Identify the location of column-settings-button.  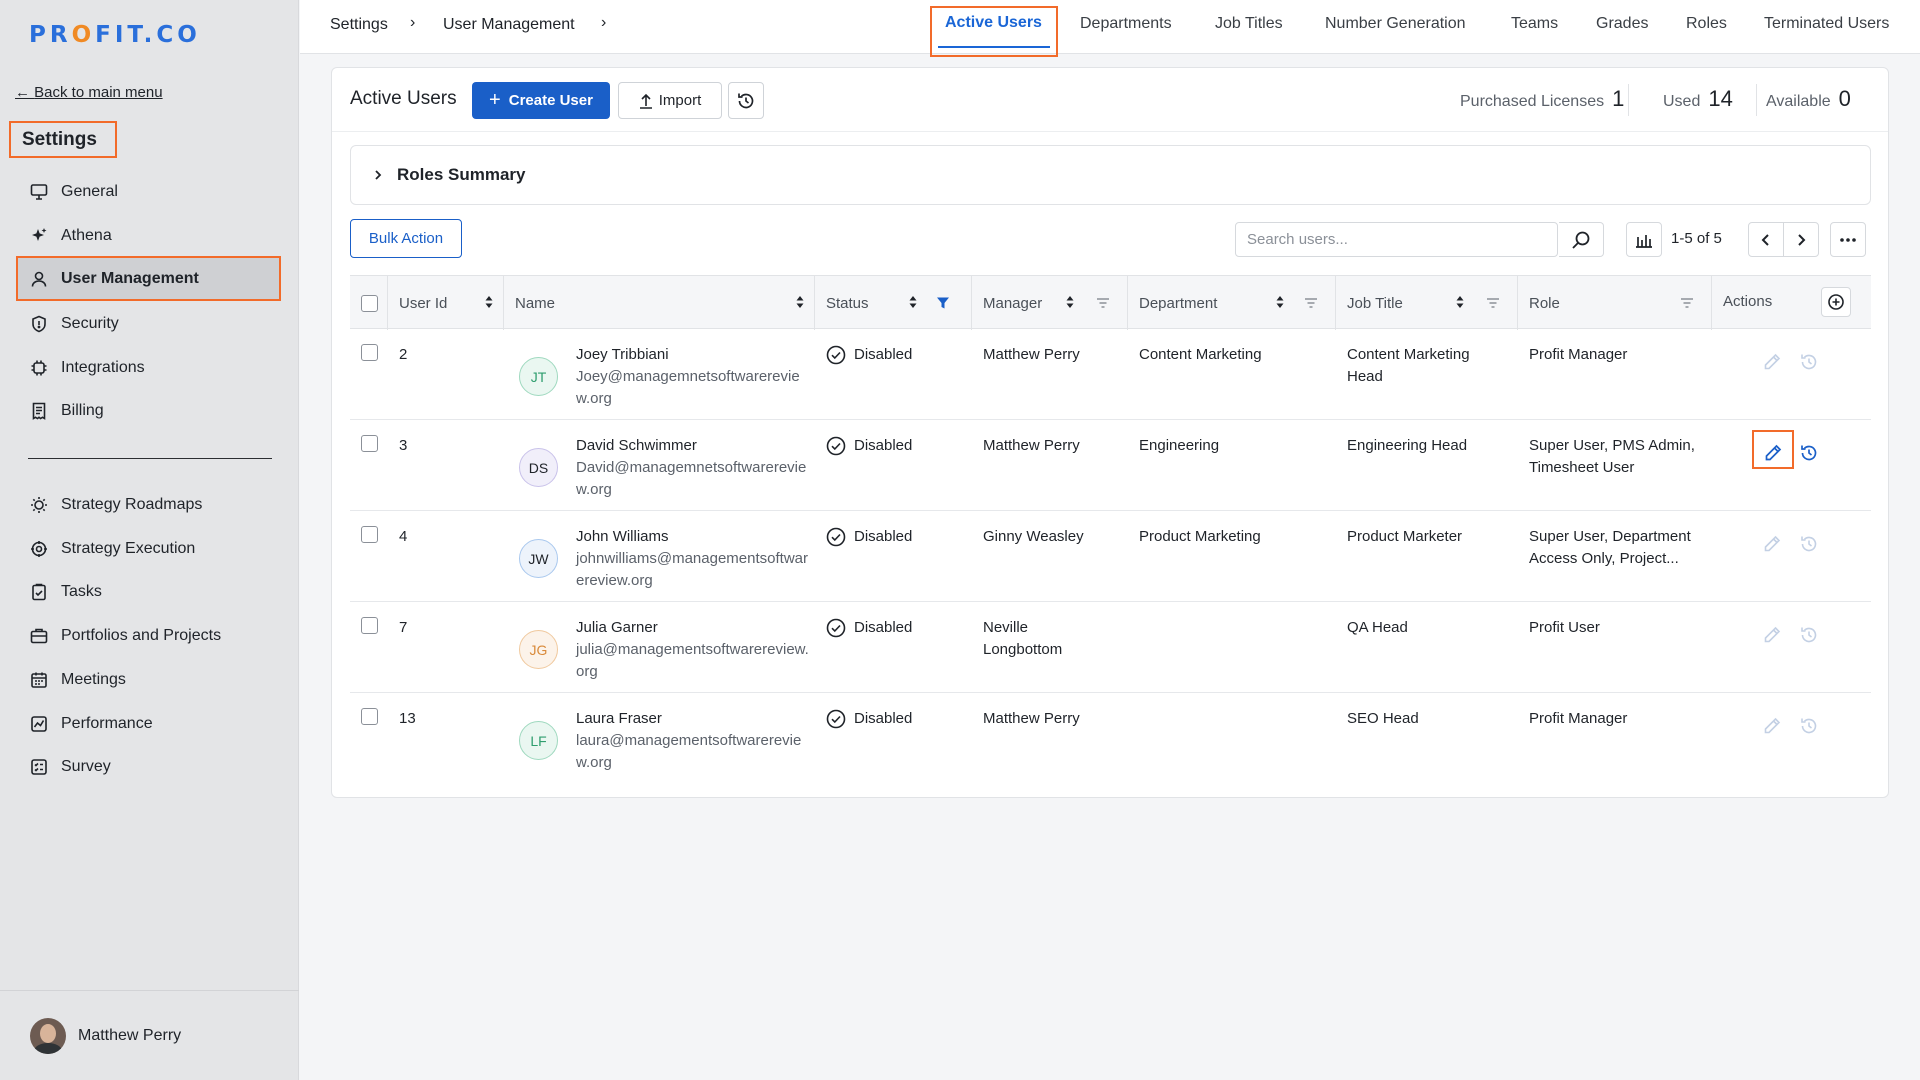
(1644, 239).